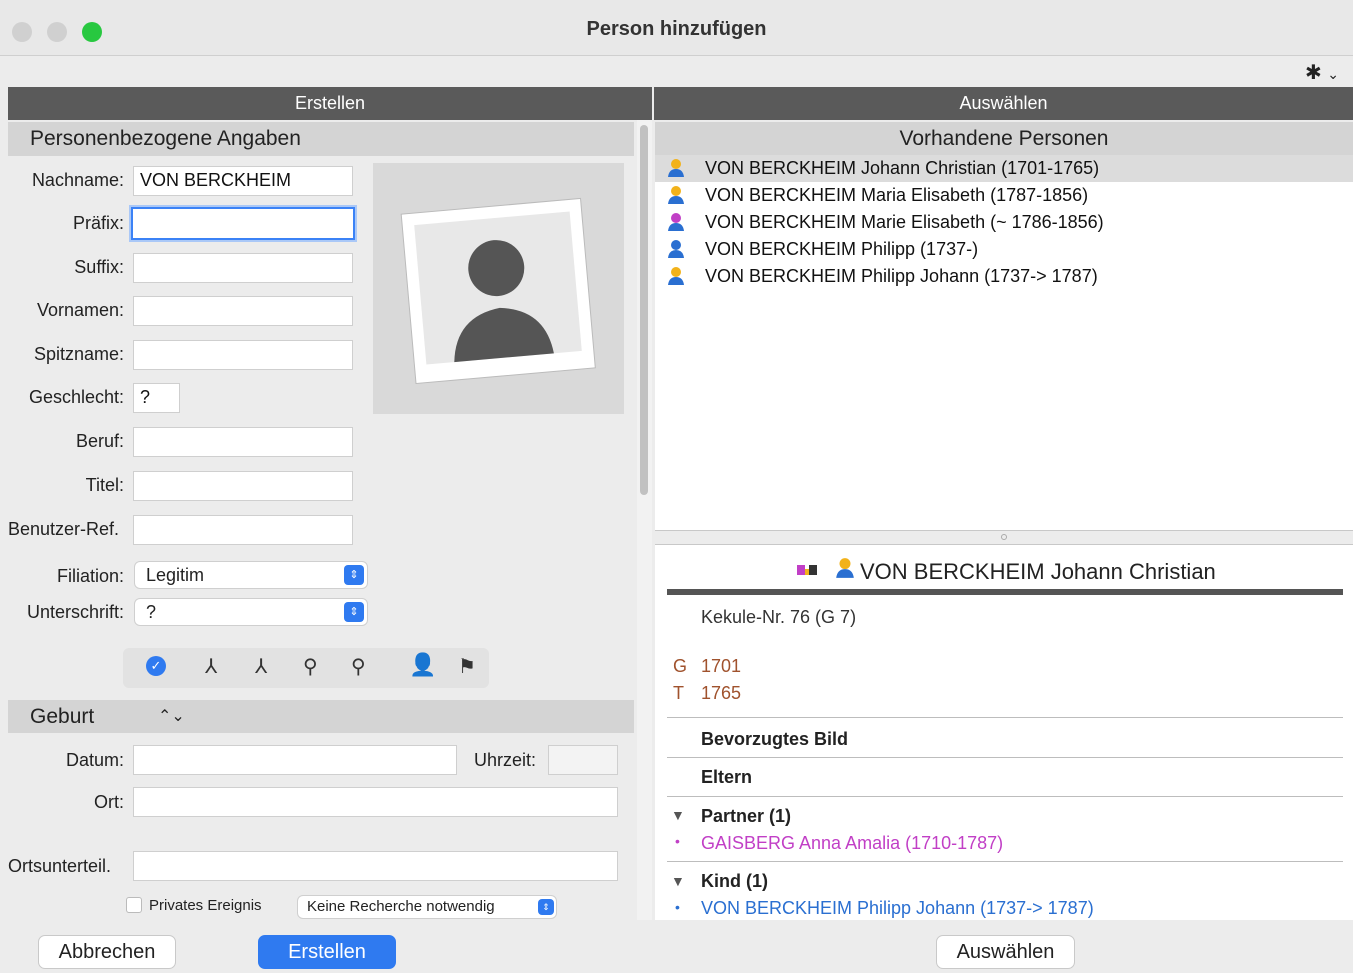  Describe the element at coordinates (107, 952) in the screenshot. I see `cancel-button: Abbrechen` at that location.